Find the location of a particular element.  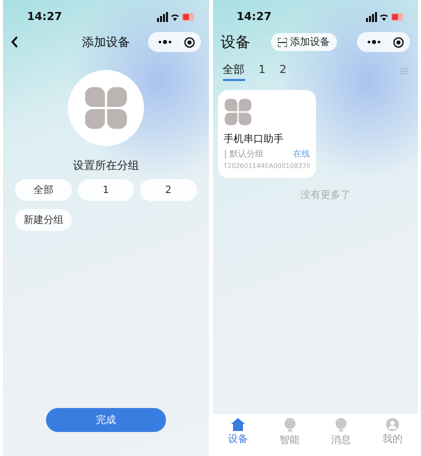

add-device-button: 添加设备 is located at coordinates (303, 42).